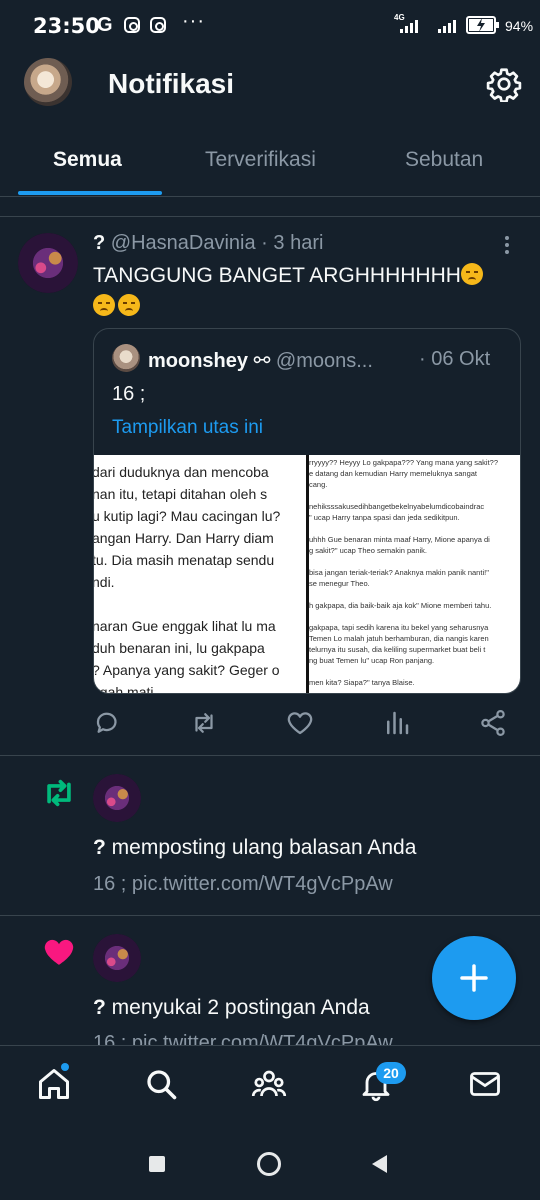 Image resolution: width=540 pixels, height=1200 pixels. What do you see at coordinates (117, 798) in the screenshot?
I see `retweet-actor-avatar` at bounding box center [117, 798].